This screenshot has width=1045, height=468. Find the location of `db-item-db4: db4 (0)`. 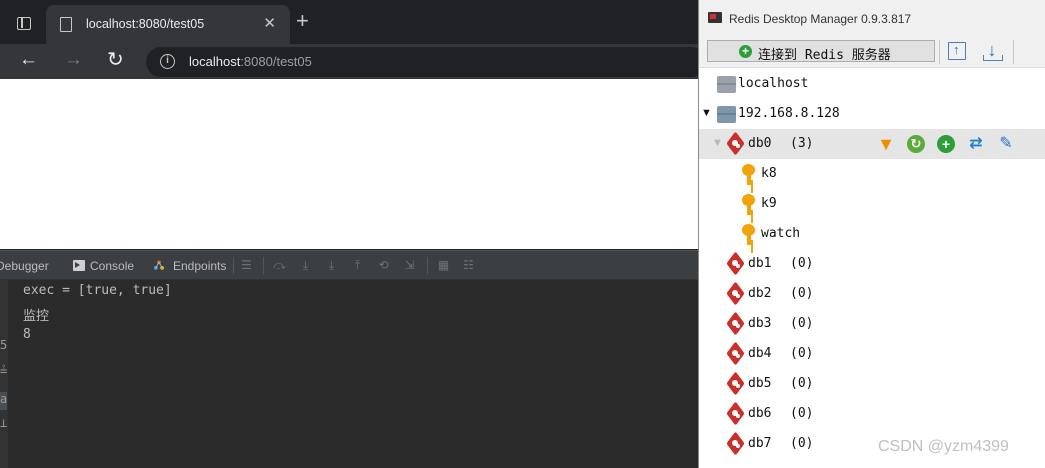

db-item-db4: db4 (0) is located at coordinates (872, 354).